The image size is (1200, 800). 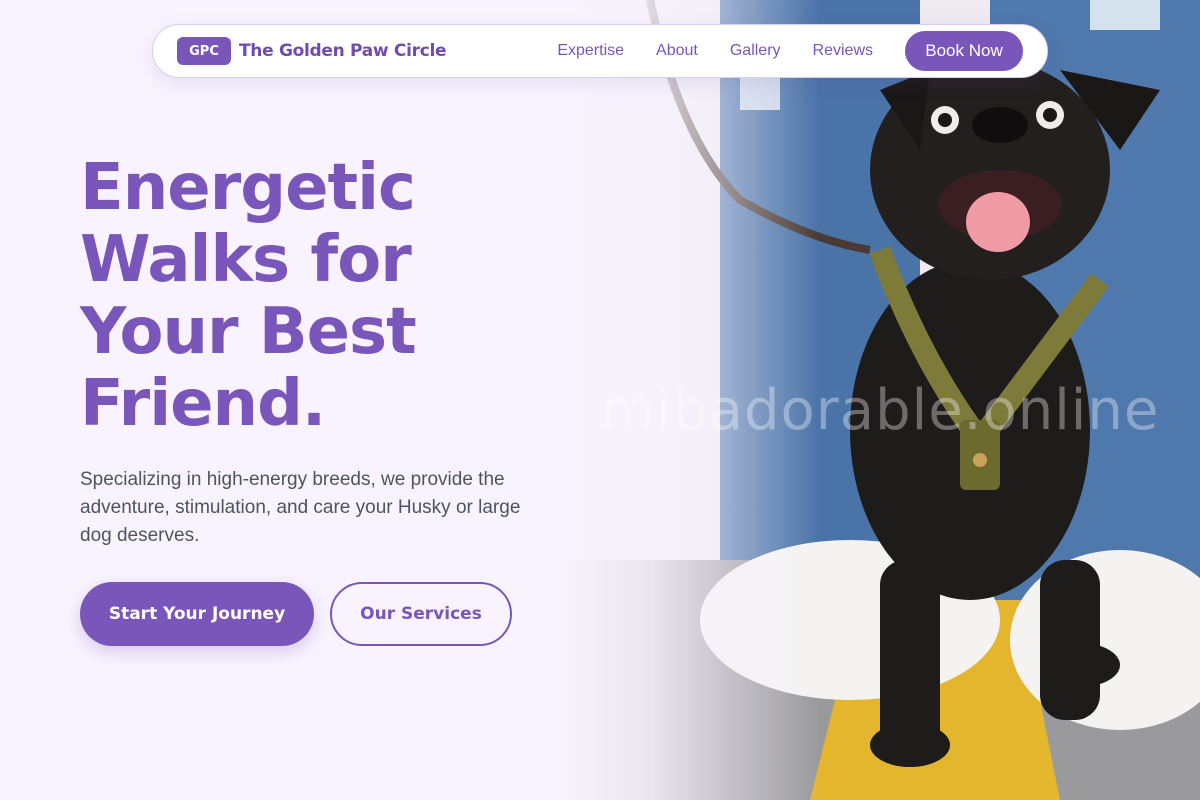 I want to click on headline-line: Energetic, so click(x=248, y=188).